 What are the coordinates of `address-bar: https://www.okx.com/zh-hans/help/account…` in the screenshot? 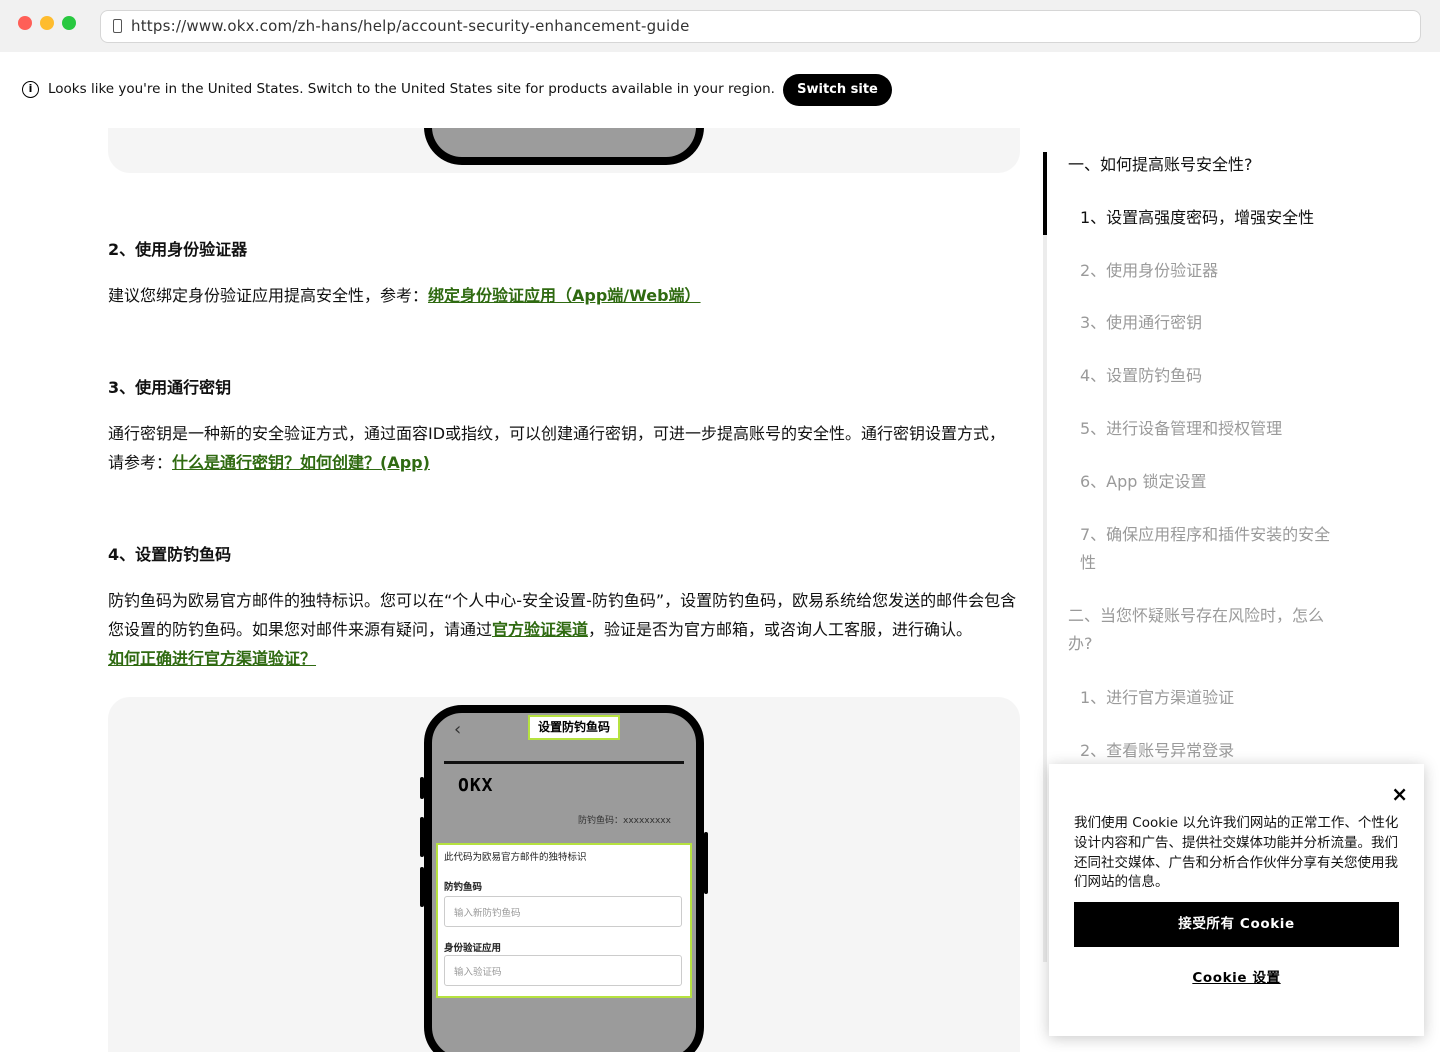 It's located at (760, 26).